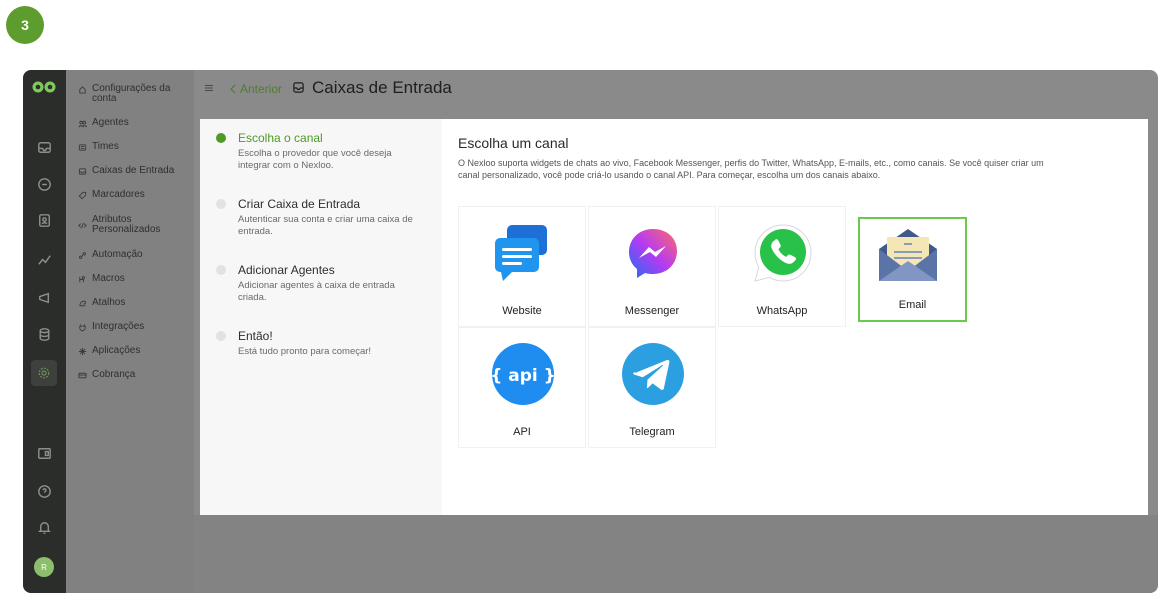 The image size is (1159, 595). I want to click on home-icon, so click(82, 89).